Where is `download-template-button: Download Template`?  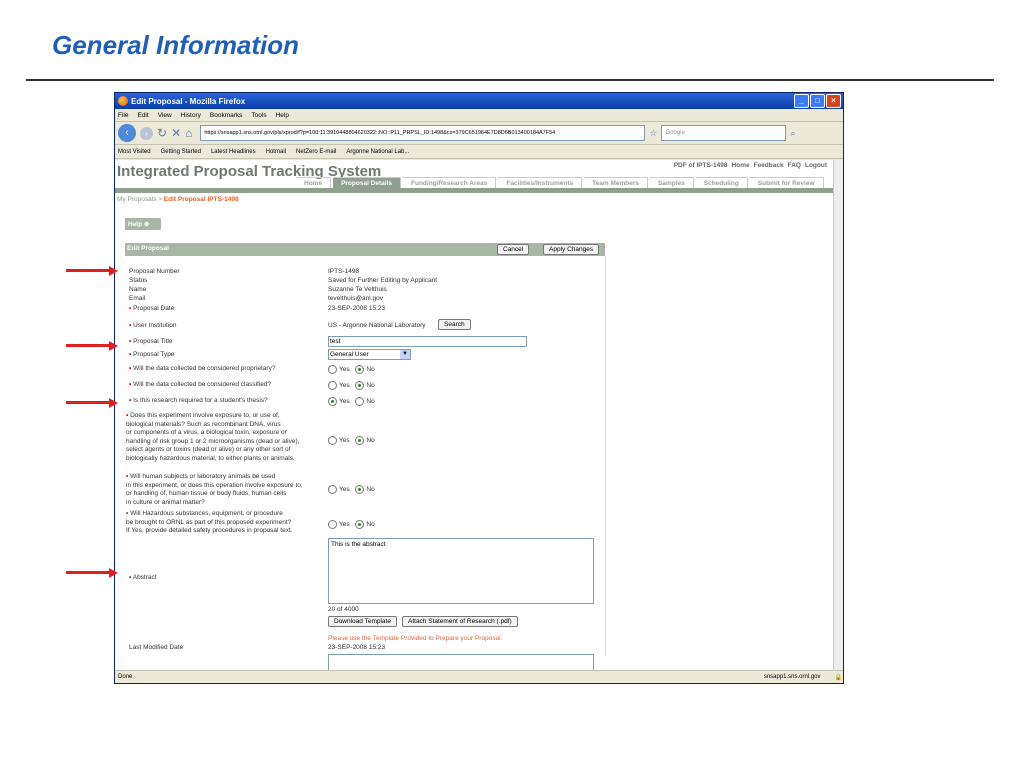
download-template-button: Download Template is located at coordinates (362, 621).